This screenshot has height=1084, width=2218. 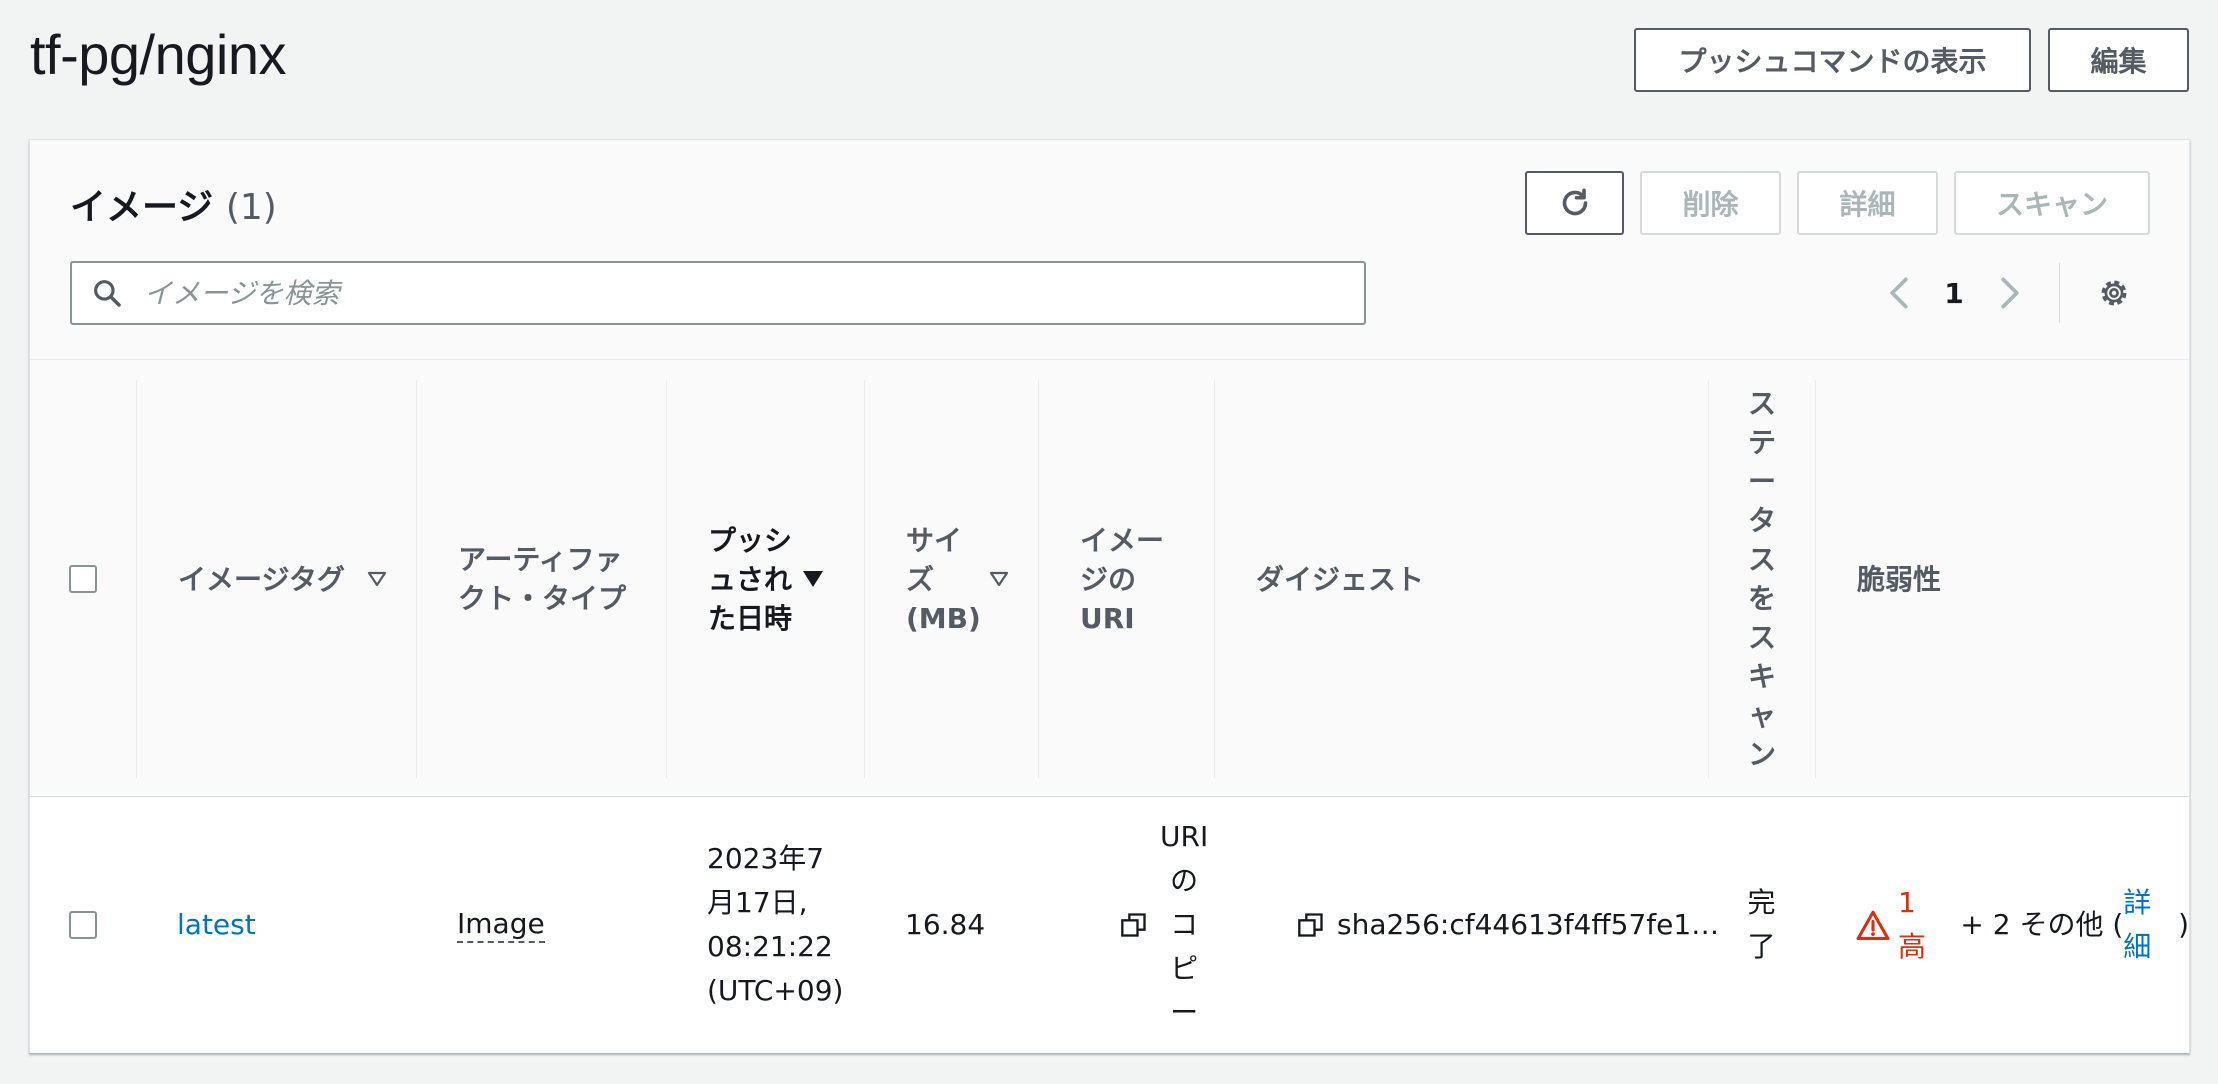 I want to click on column-image-uri: イメー ジの URI, so click(x=1126, y=579).